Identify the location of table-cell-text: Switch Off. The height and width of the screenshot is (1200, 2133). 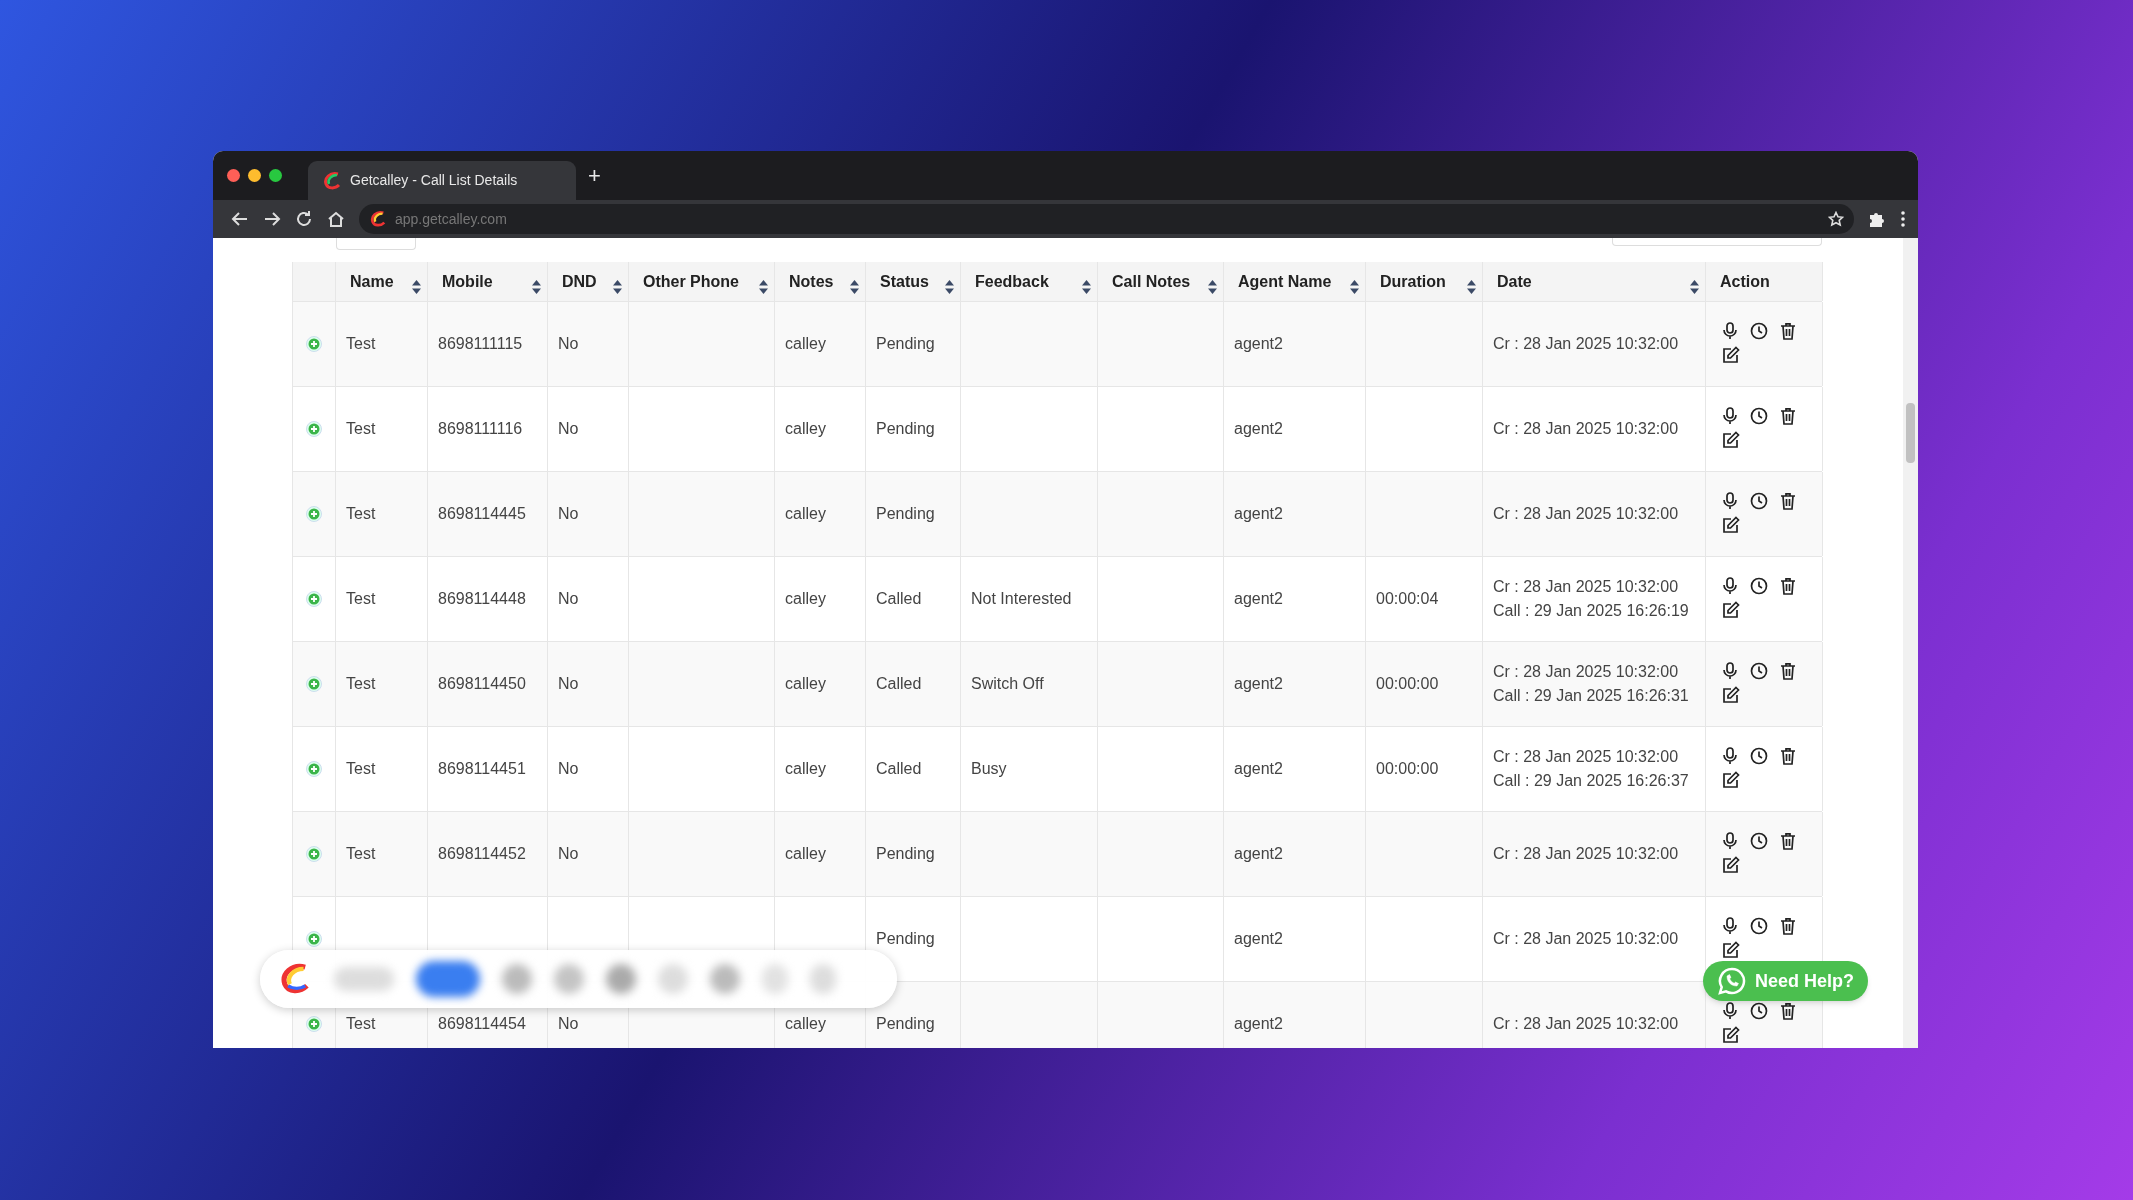
(1007, 684).